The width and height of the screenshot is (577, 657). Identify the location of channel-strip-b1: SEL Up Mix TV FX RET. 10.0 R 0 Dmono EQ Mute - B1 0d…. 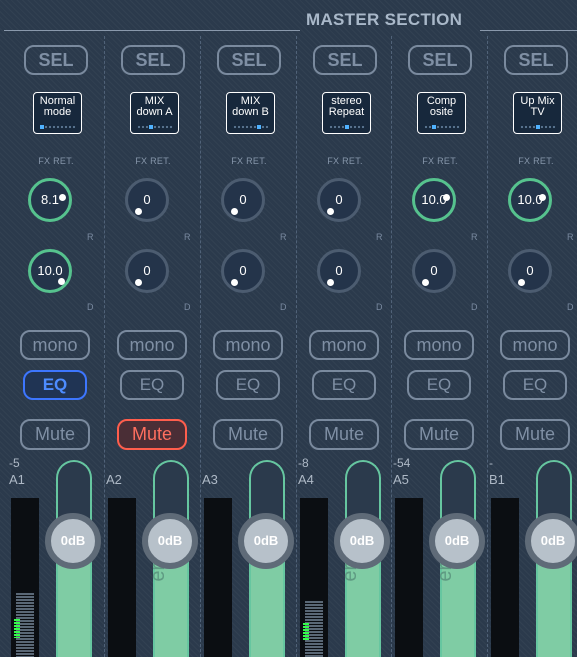
(532, 346).